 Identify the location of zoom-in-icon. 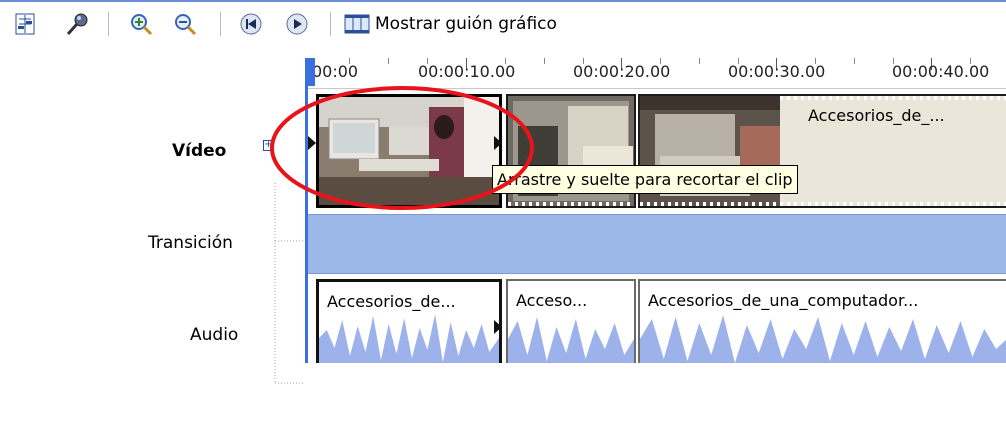
(142, 25).